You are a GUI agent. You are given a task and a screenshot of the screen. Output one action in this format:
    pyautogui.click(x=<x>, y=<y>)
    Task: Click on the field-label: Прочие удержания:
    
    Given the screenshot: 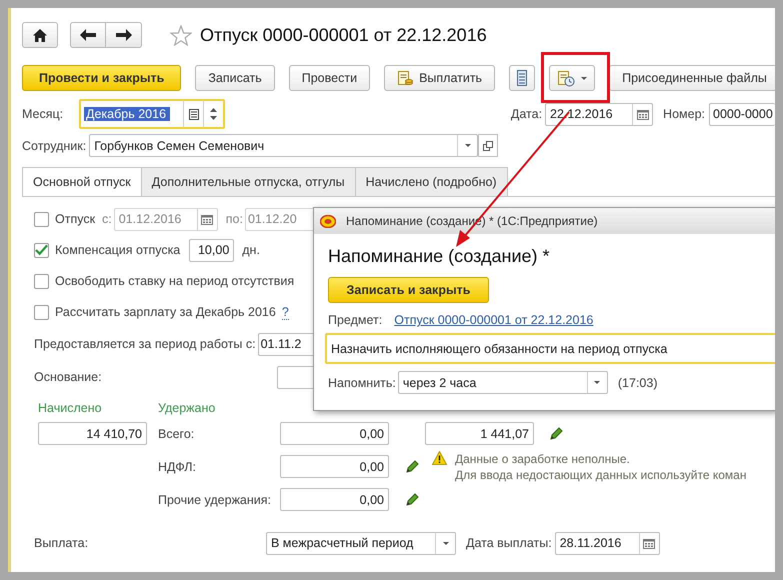 What is the action you would take?
    pyautogui.click(x=215, y=499)
    